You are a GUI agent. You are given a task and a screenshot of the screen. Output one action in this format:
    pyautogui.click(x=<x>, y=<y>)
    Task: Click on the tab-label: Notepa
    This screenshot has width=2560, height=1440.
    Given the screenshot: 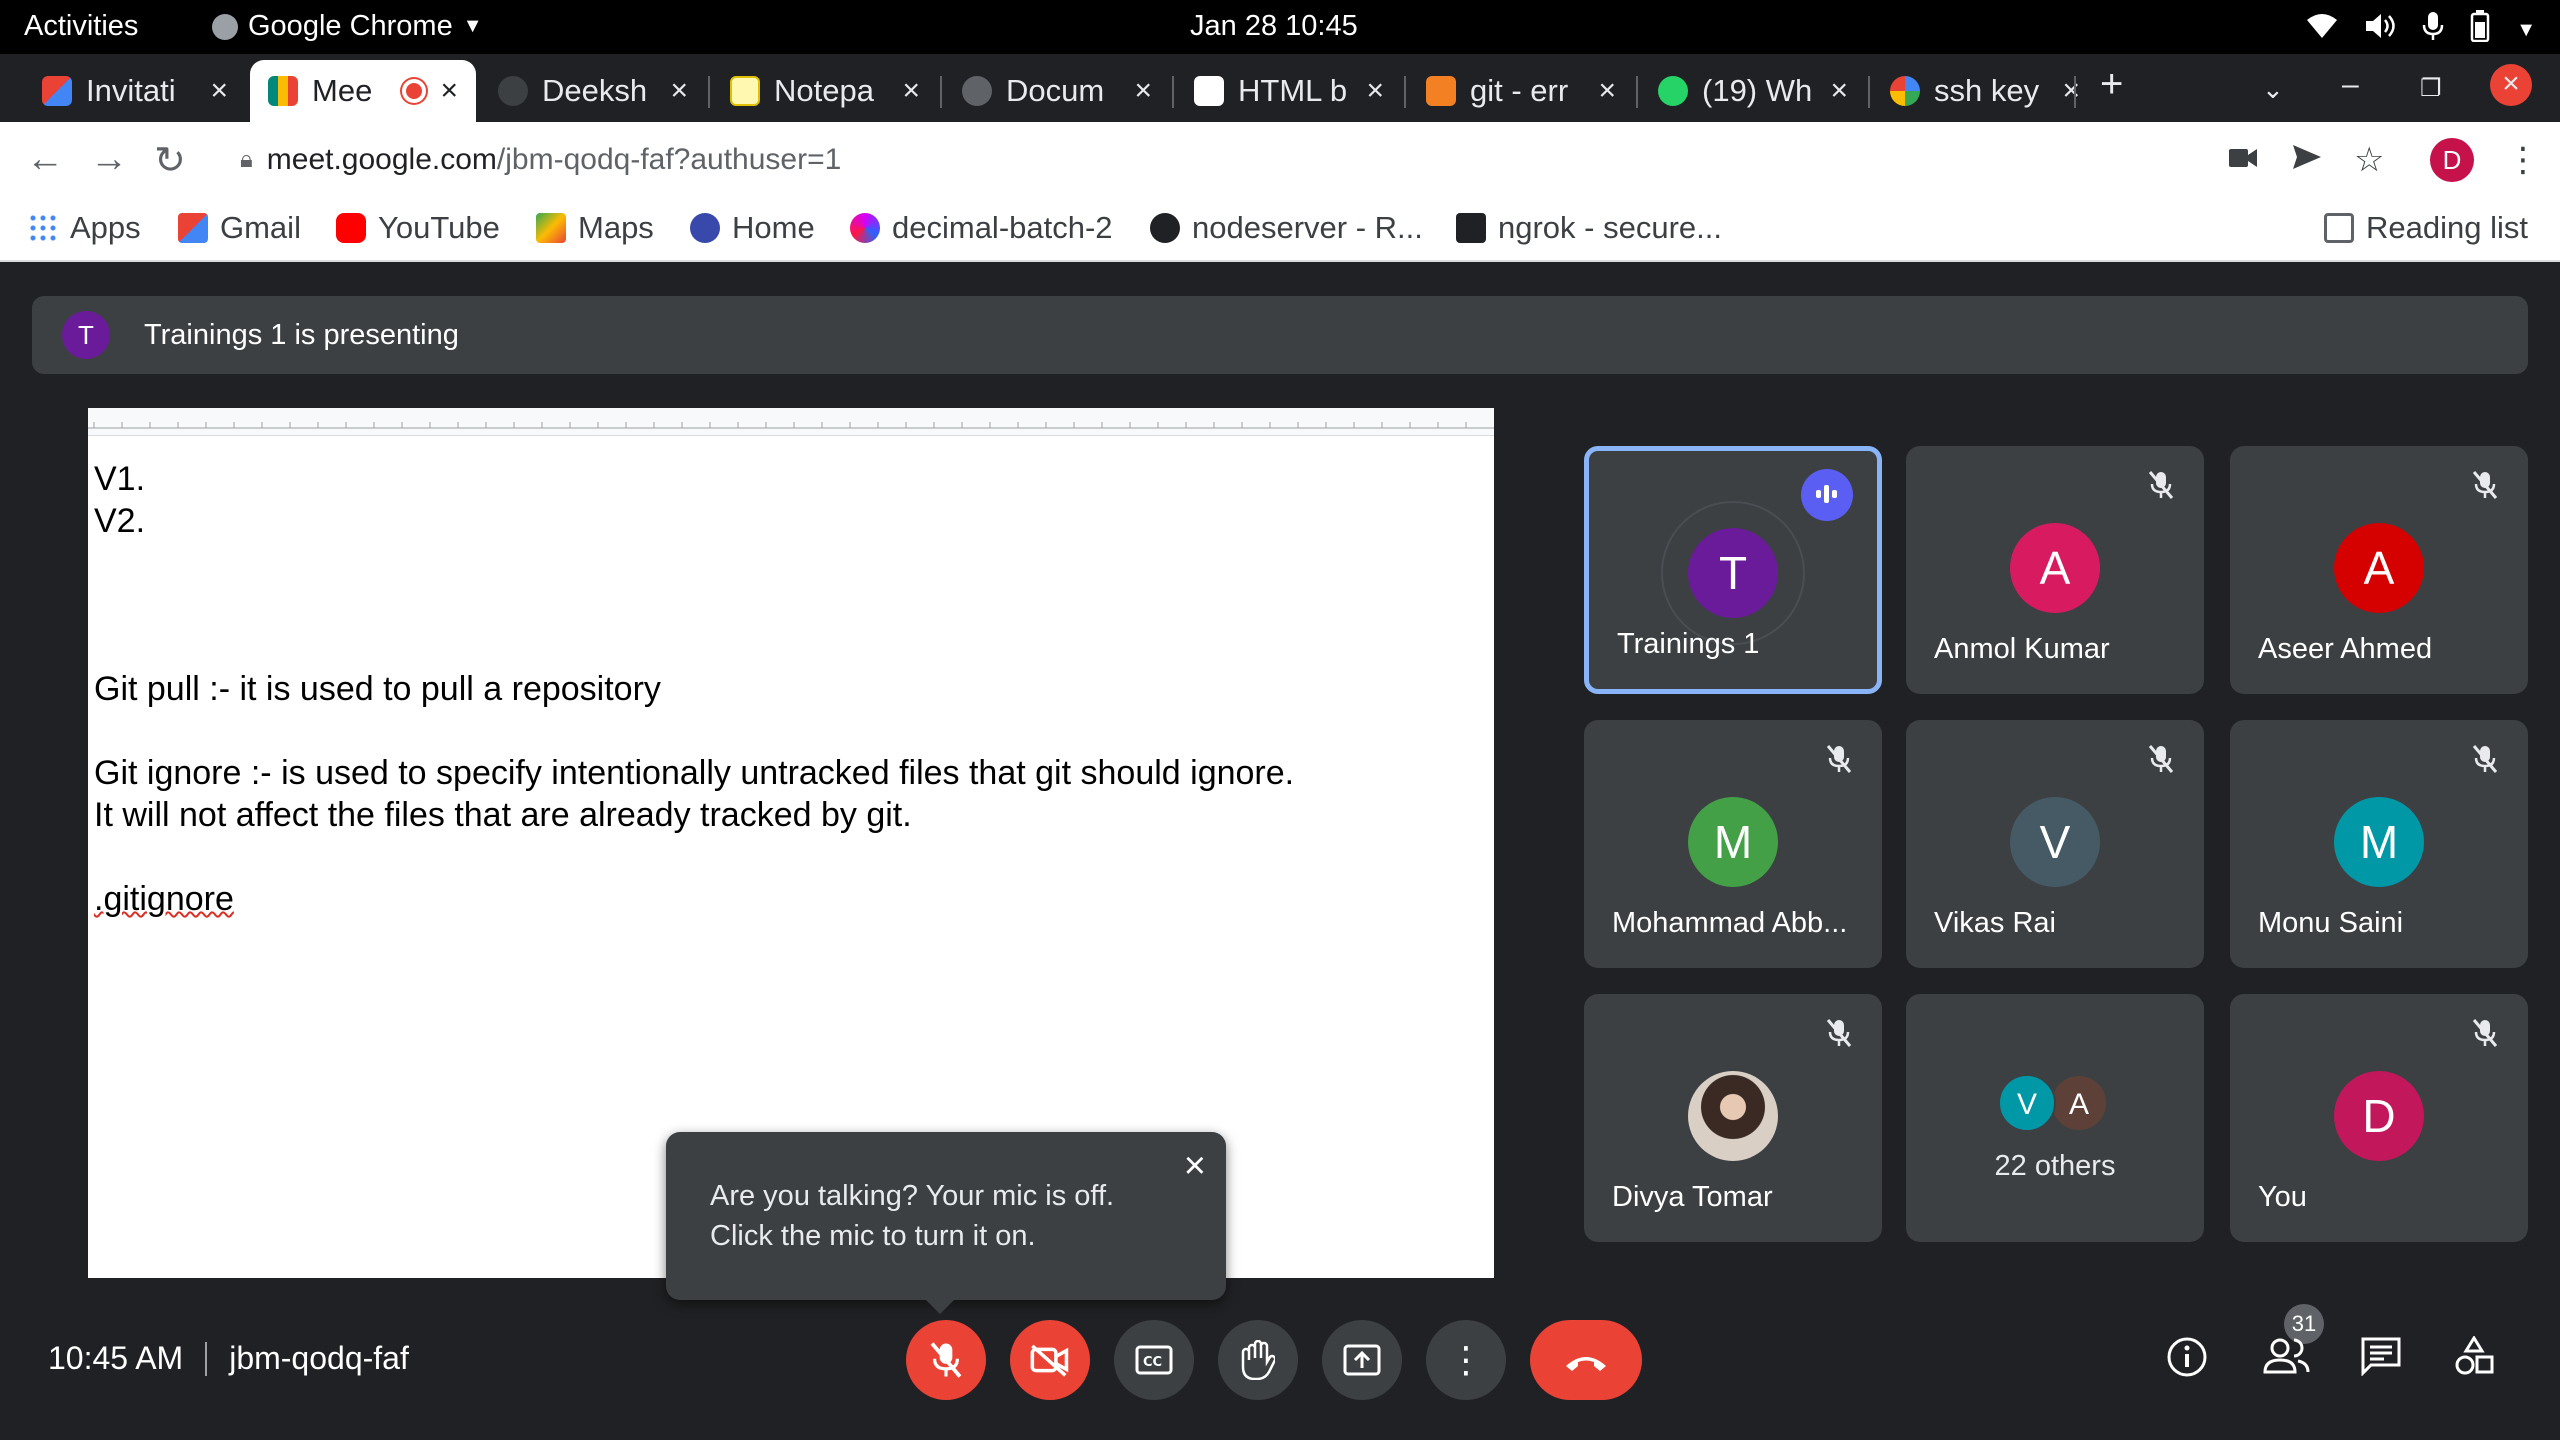 What is the action you would take?
    pyautogui.click(x=824, y=90)
    